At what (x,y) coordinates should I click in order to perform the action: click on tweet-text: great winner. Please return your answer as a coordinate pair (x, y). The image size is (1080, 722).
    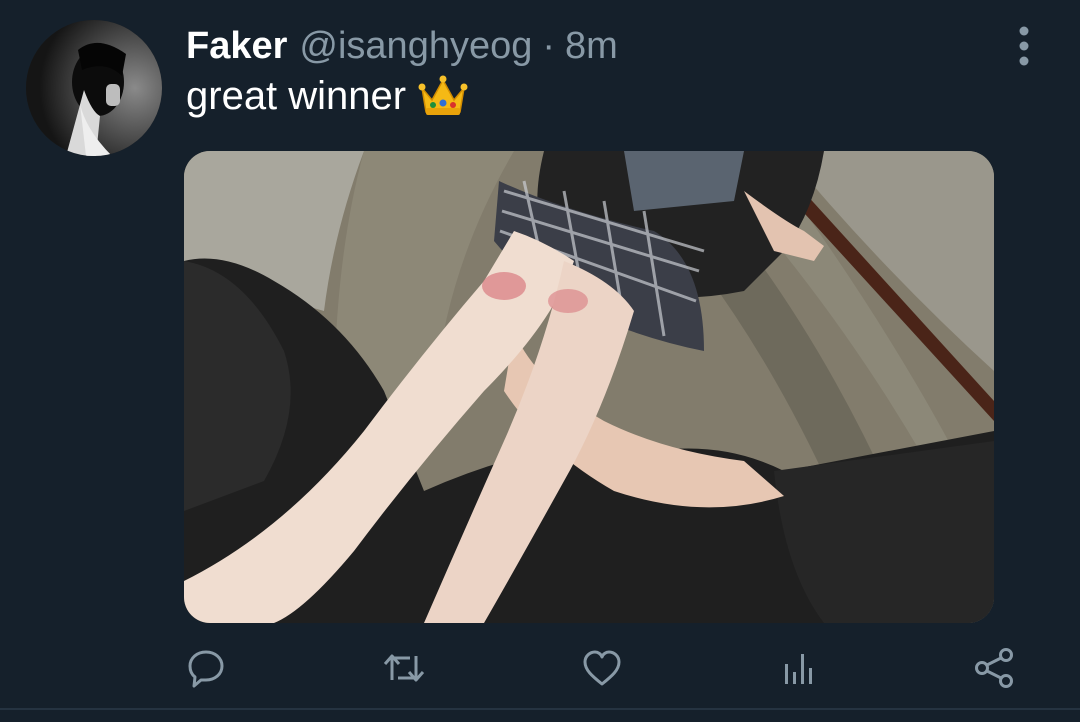
    Looking at the image, I should click on (327, 96).